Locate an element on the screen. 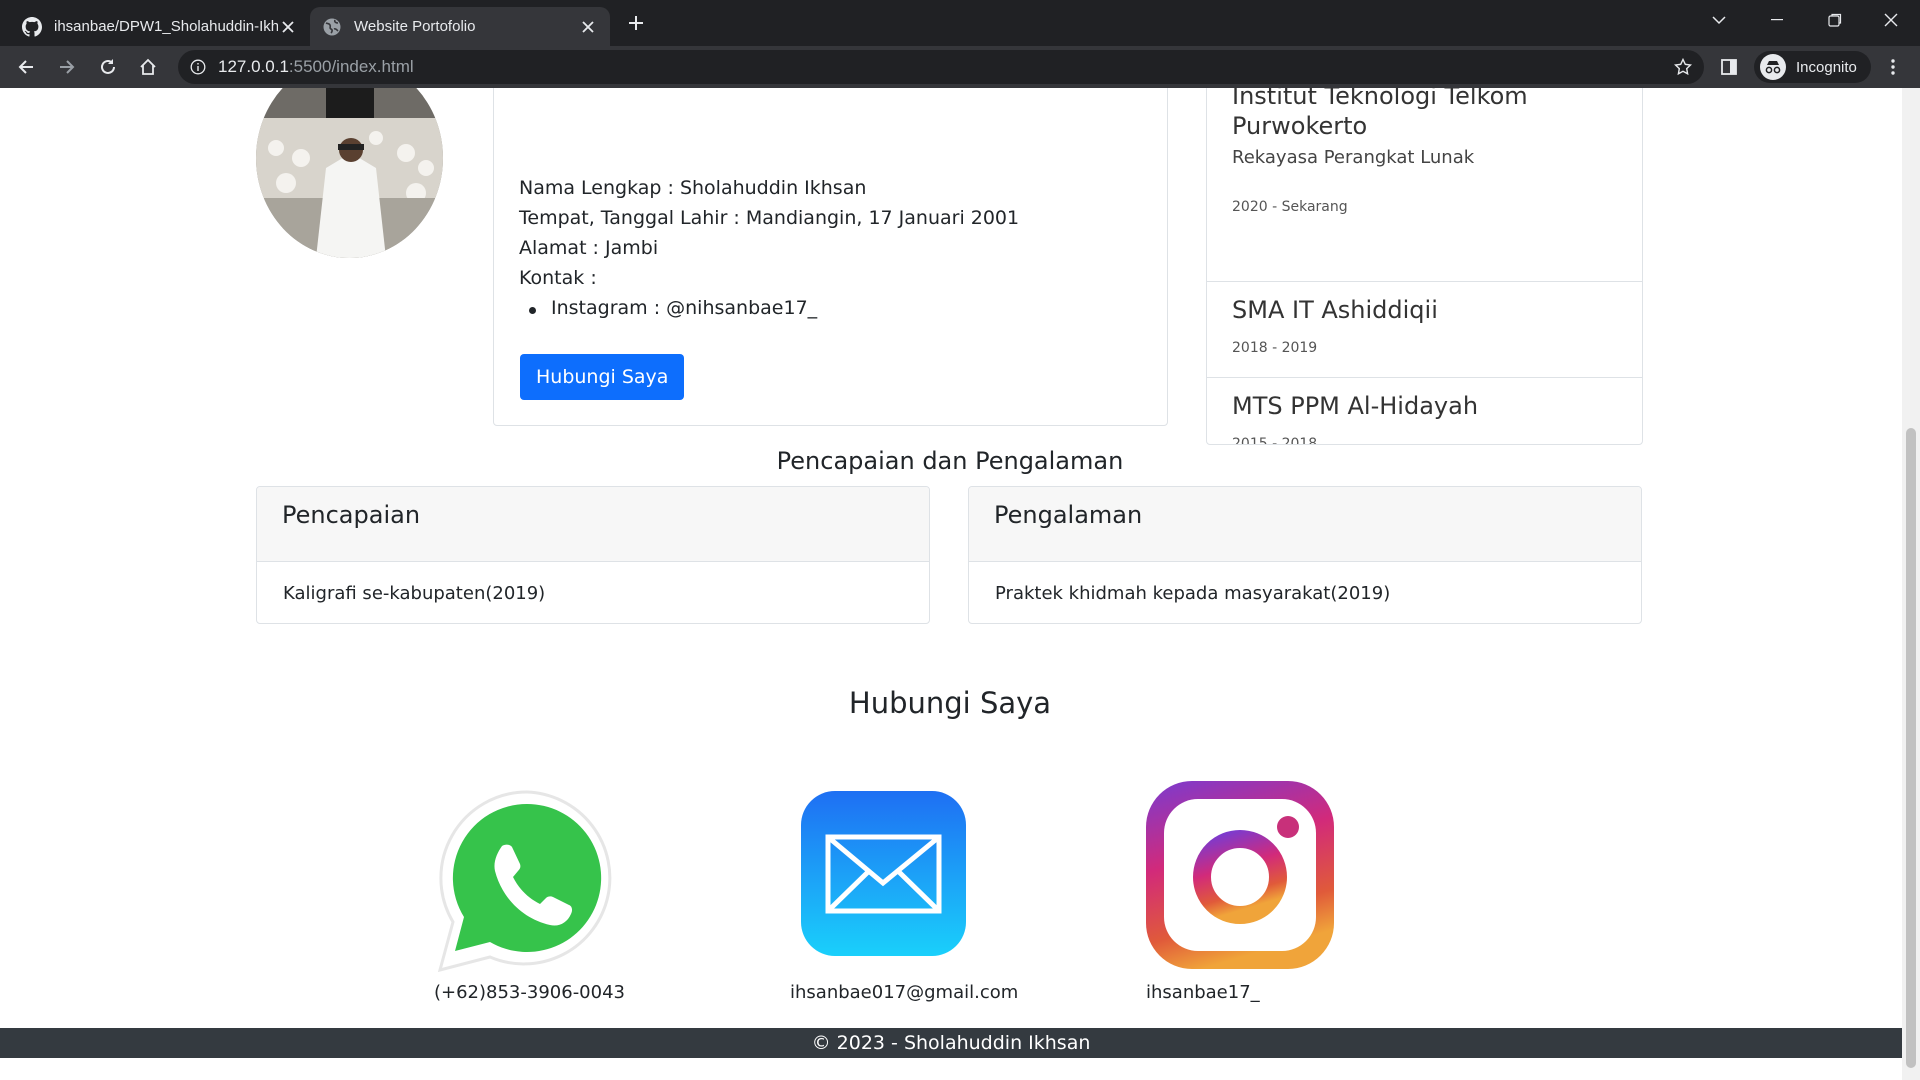 The width and height of the screenshot is (1920, 1080). profile-label: Incognito is located at coordinates (1826, 67).